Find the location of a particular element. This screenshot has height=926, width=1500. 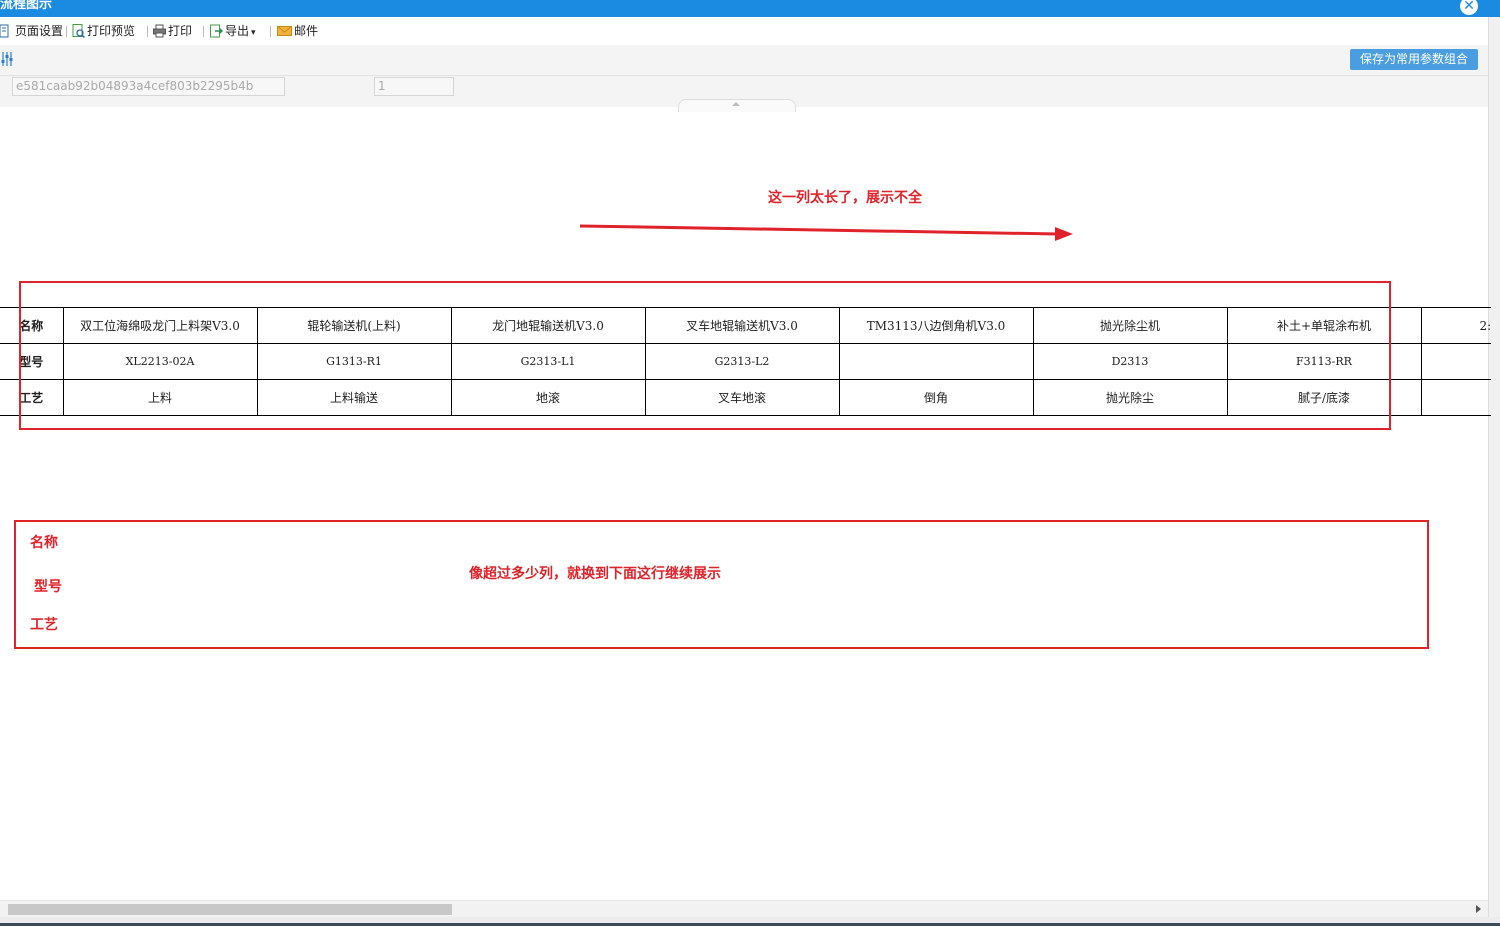

annotation-top-note: 这一列太长了，展示不全 is located at coordinates (845, 198).